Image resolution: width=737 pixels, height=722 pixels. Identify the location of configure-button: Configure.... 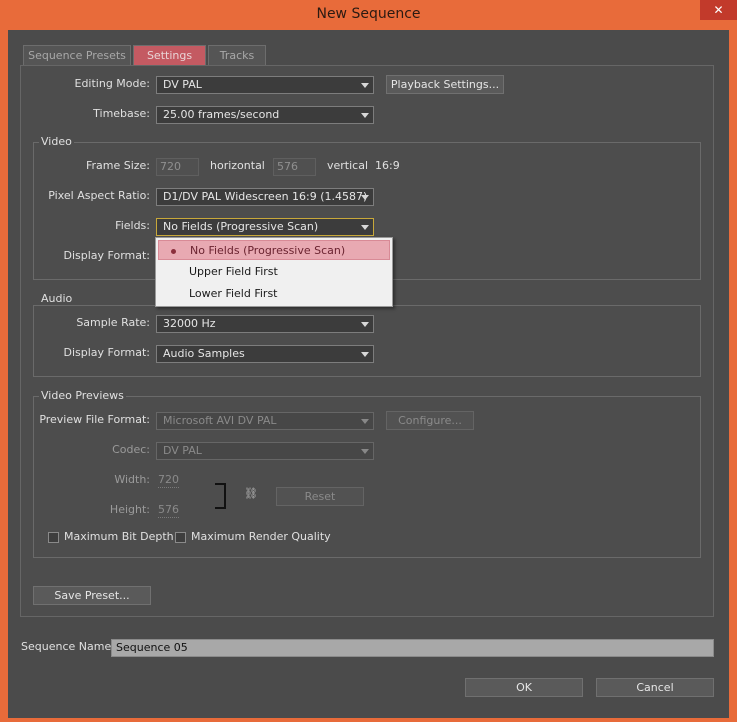
(430, 420).